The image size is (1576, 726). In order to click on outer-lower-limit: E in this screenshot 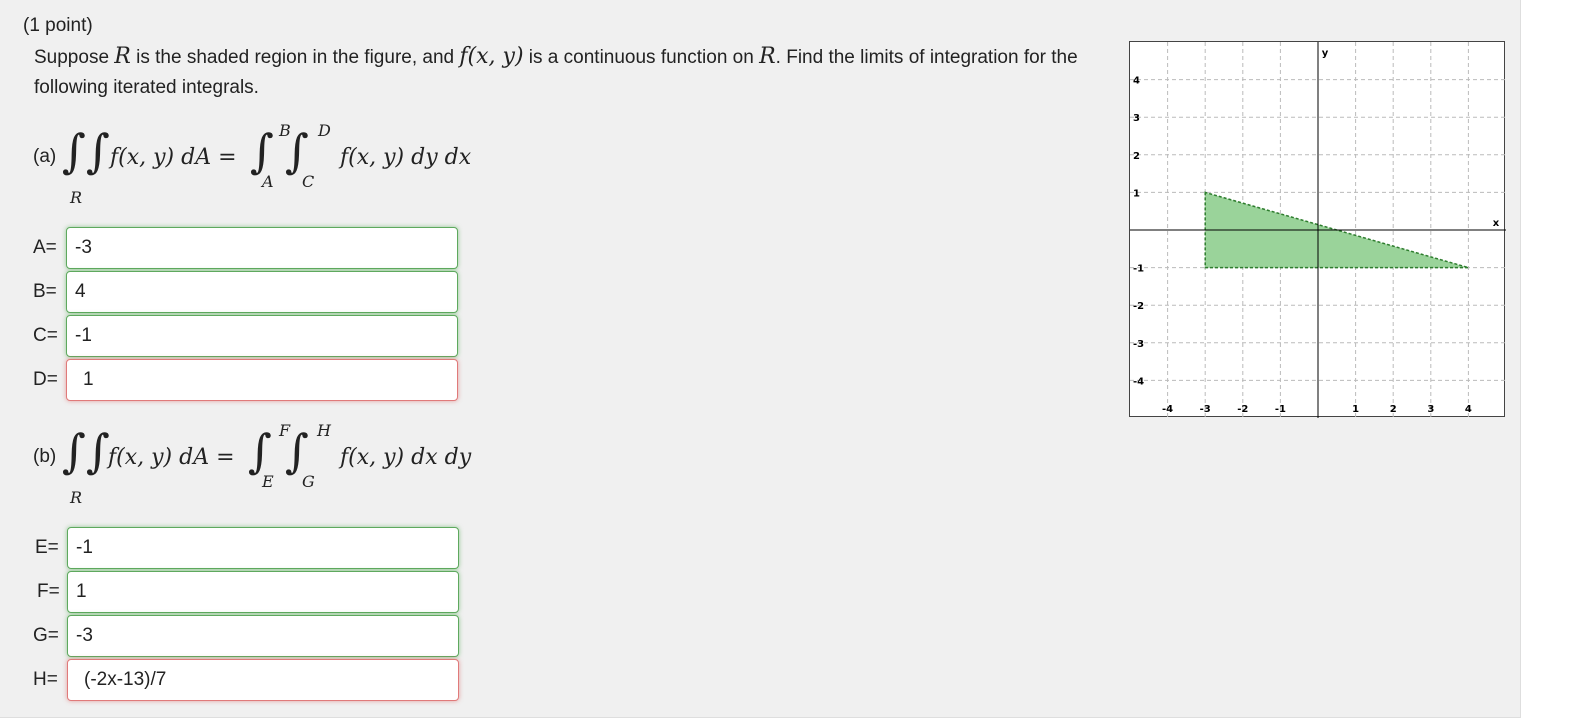, I will do `click(268, 481)`.